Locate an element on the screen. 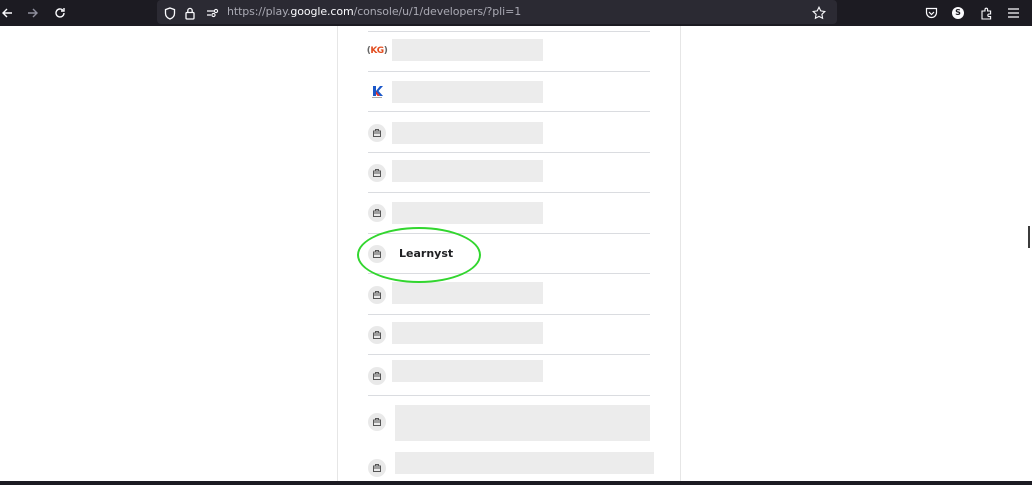 The width and height of the screenshot is (1032, 485). account-initial: S is located at coordinates (958, 13).